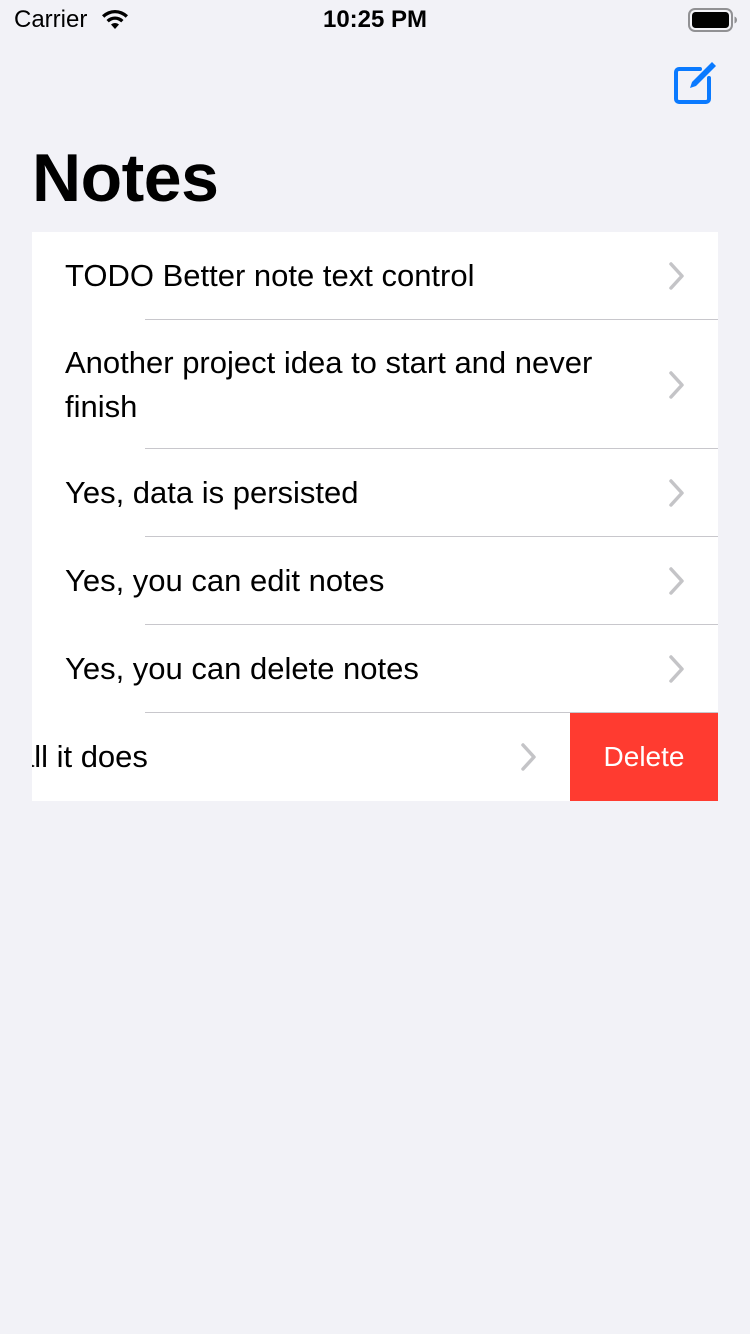 This screenshot has width=750, height=1334. I want to click on note-title: Yes, you can delete notes, so click(242, 668).